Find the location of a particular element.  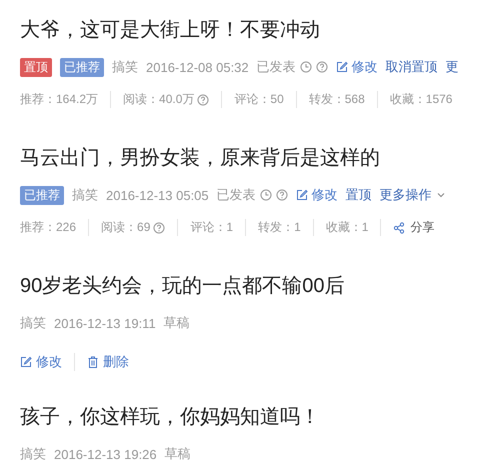

stat-text: 转发：568 is located at coordinates (336, 99).